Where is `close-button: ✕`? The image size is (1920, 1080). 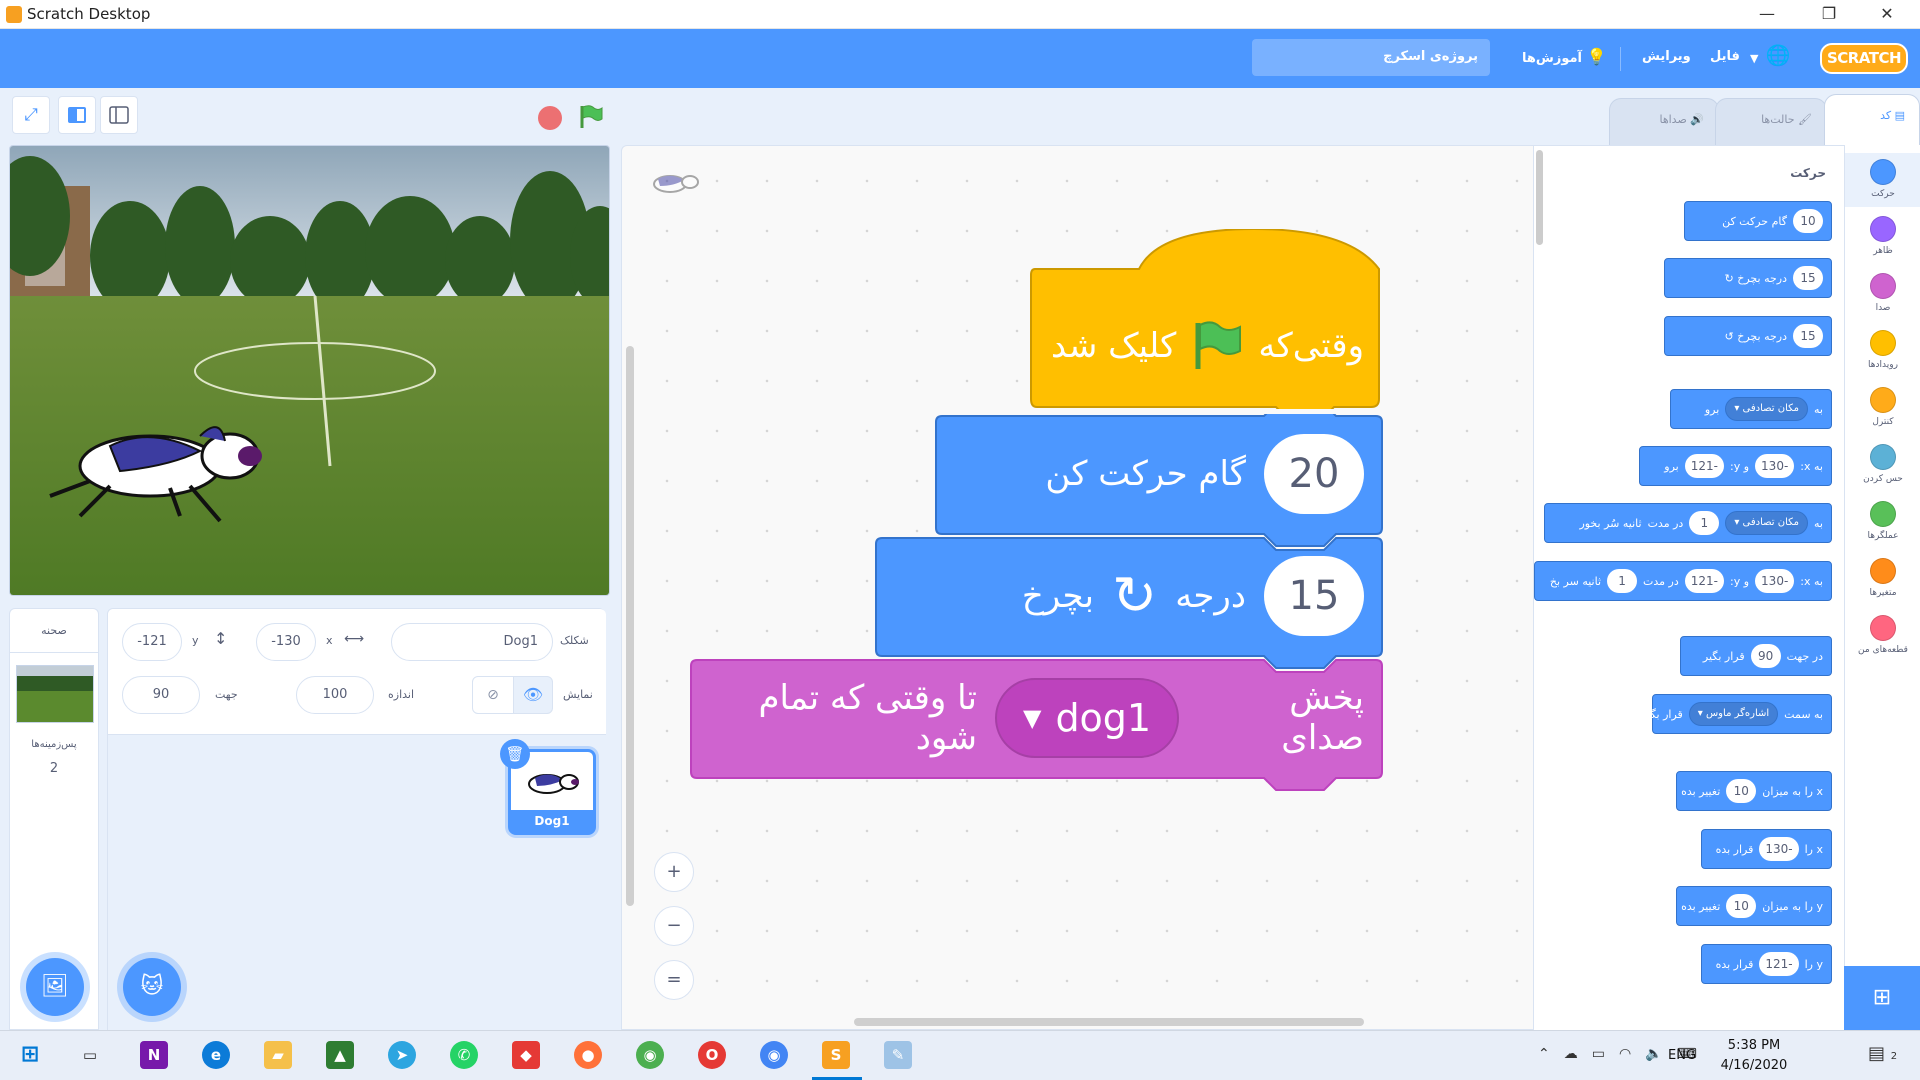
close-button: ✕ is located at coordinates (1887, 14).